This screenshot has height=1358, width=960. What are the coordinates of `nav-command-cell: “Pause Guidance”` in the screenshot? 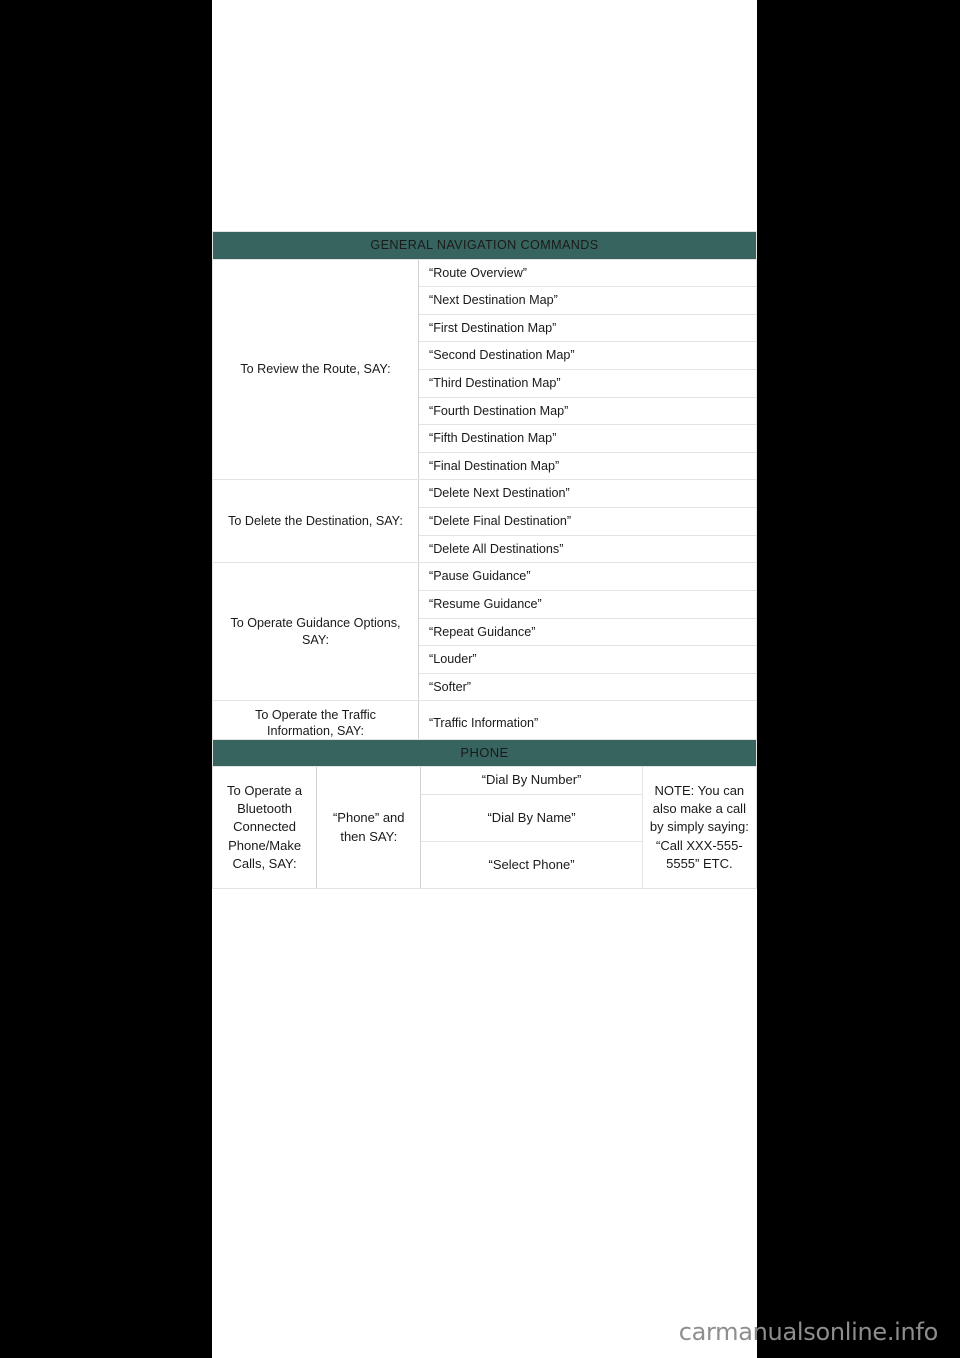 It's located at (587, 576).